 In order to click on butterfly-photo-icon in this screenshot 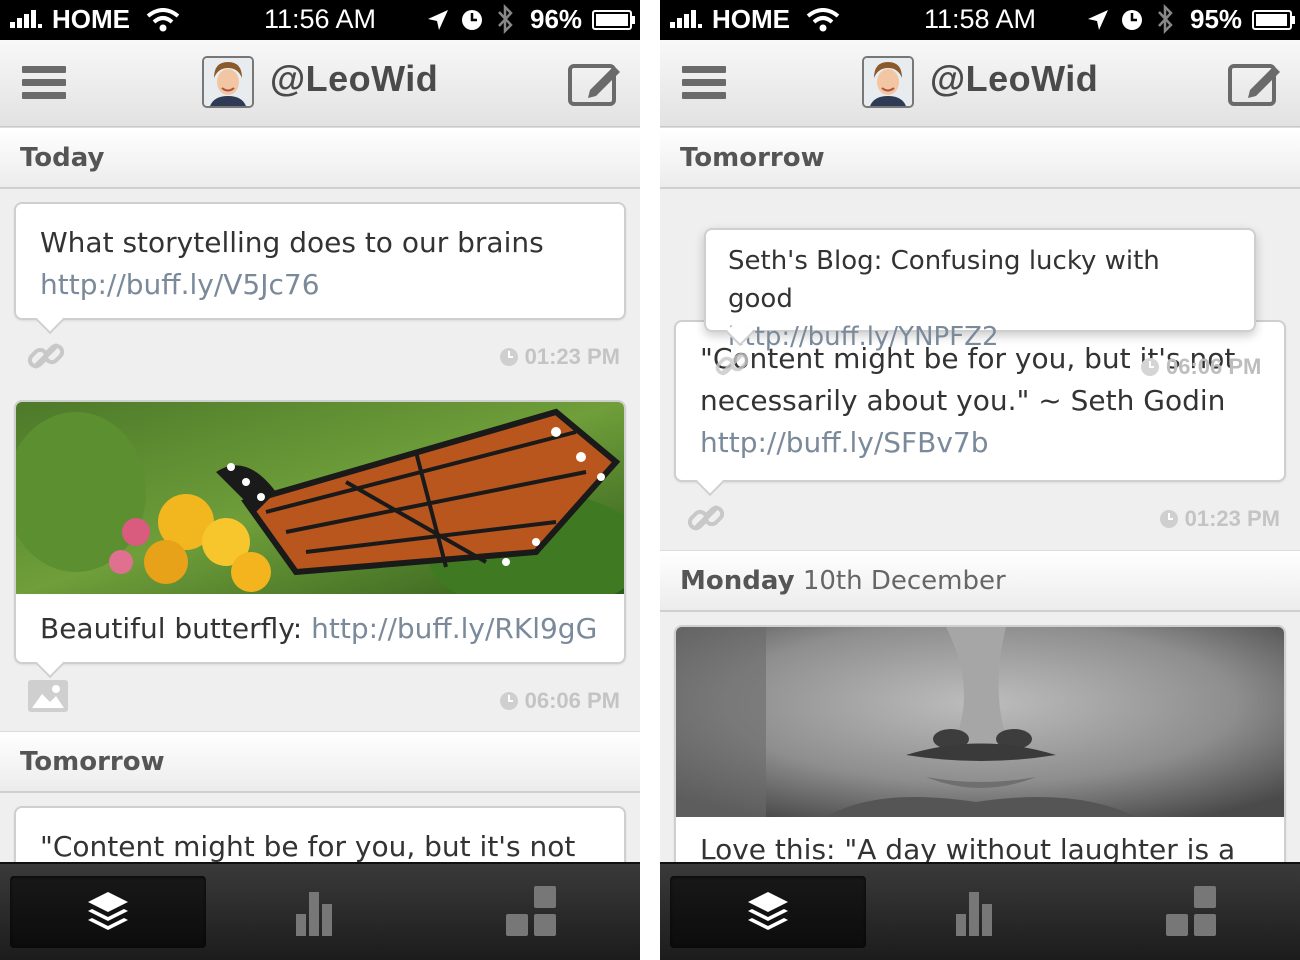, I will do `click(320, 498)`.